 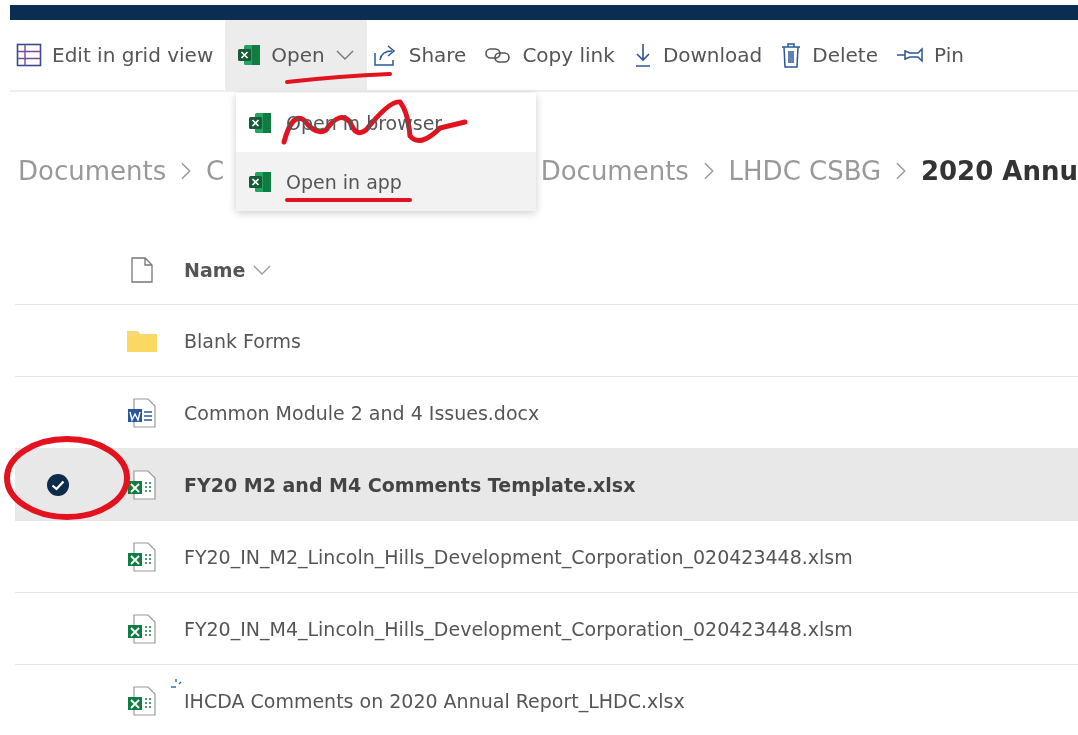 What do you see at coordinates (422, 55) in the screenshot?
I see `toolbar-button: Share` at bounding box center [422, 55].